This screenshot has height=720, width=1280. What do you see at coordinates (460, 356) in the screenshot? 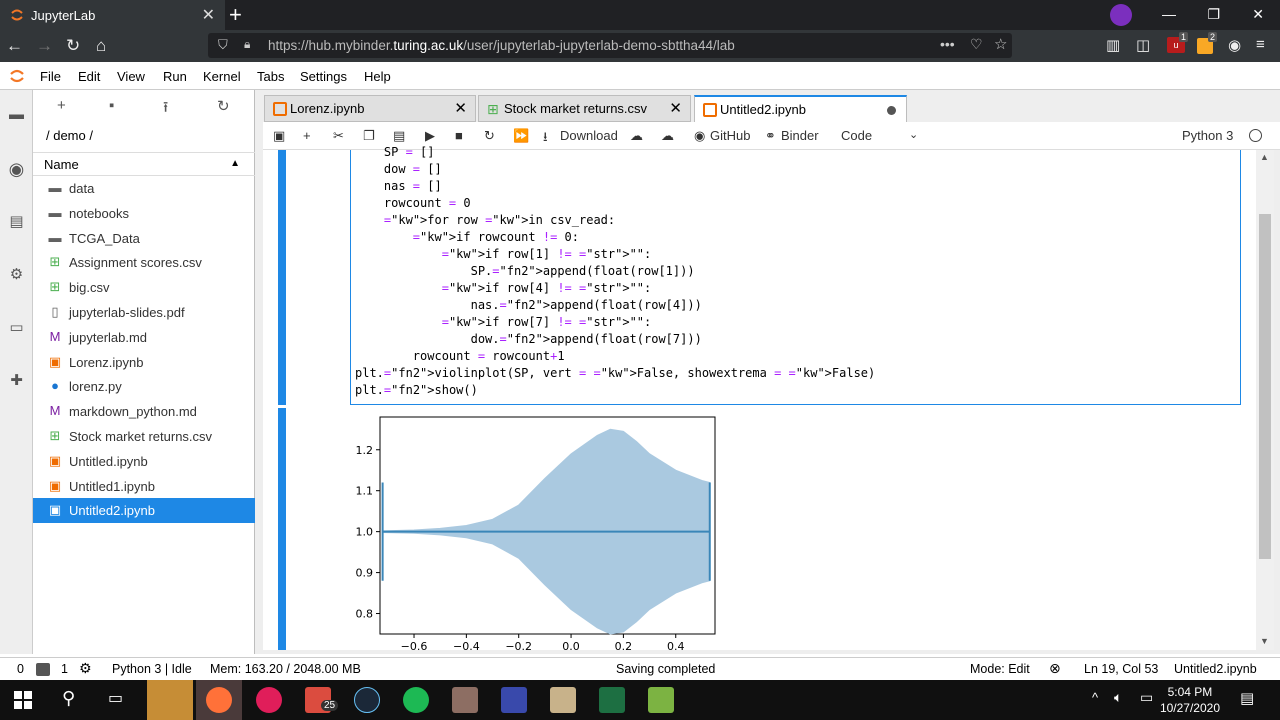
I see `code-line: rowcount = rowcount+1` at bounding box center [460, 356].